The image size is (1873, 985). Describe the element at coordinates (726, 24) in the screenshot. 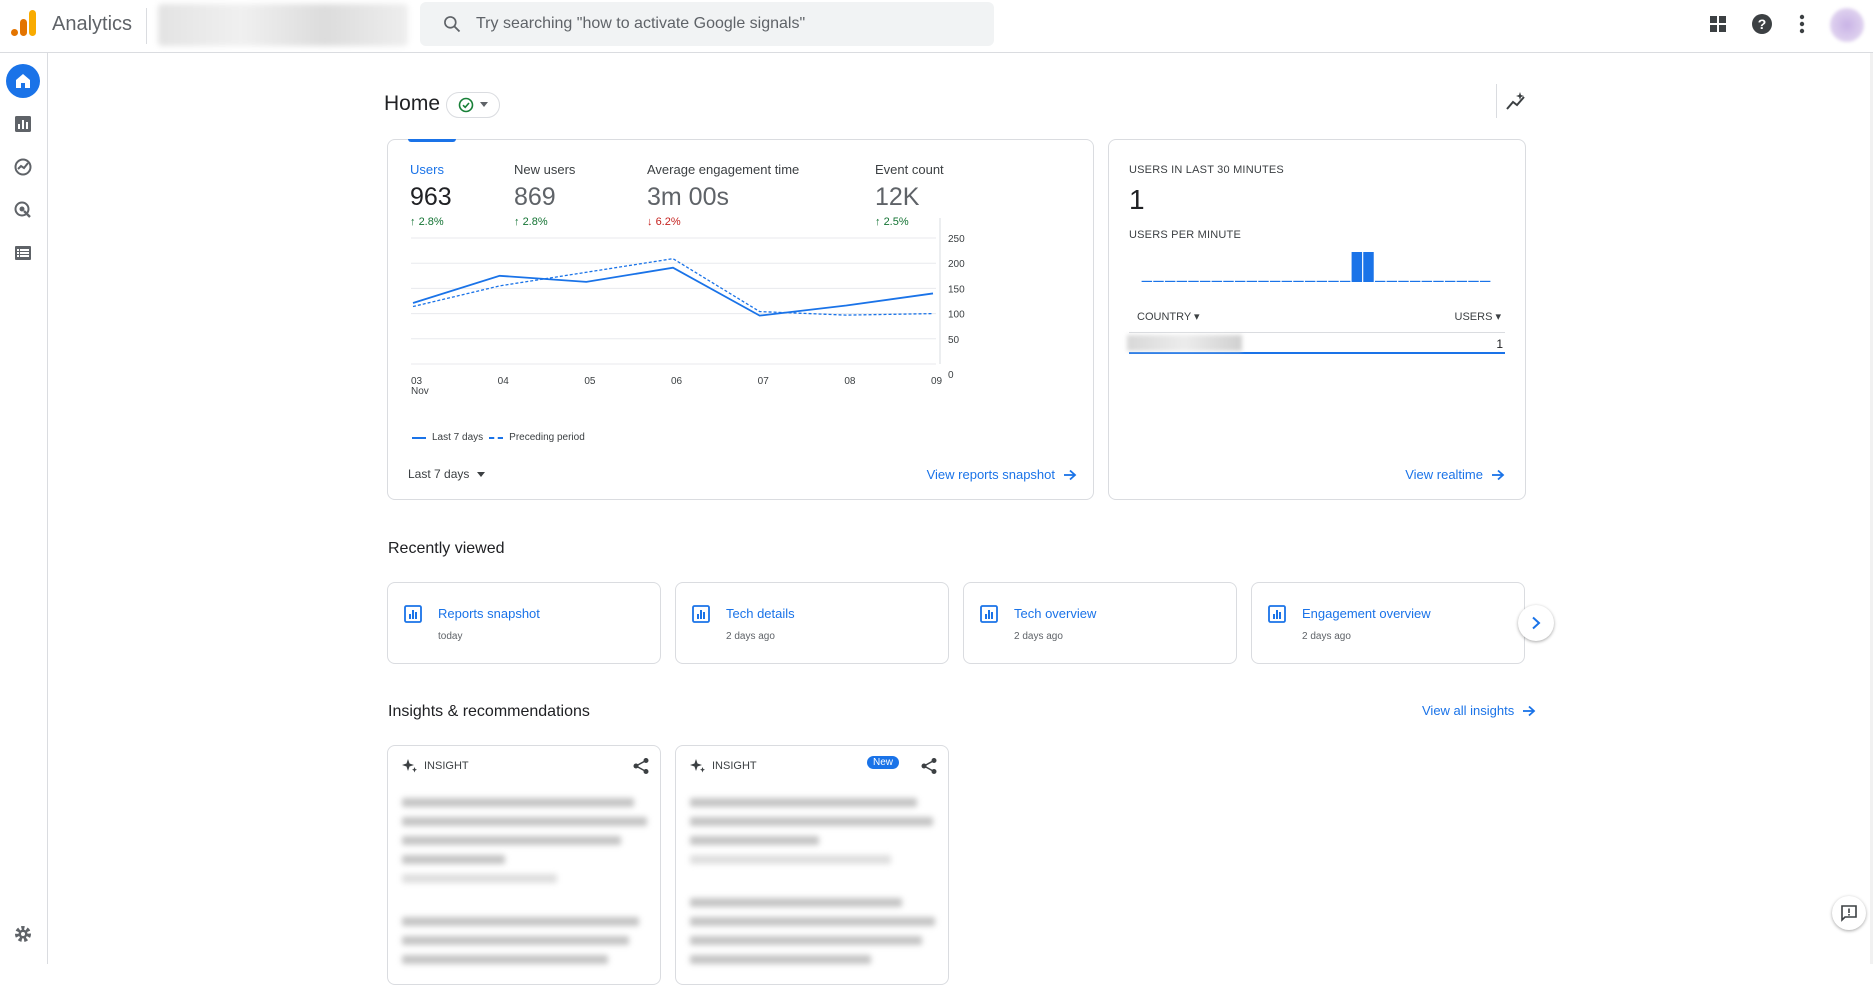

I see `search-input` at that location.